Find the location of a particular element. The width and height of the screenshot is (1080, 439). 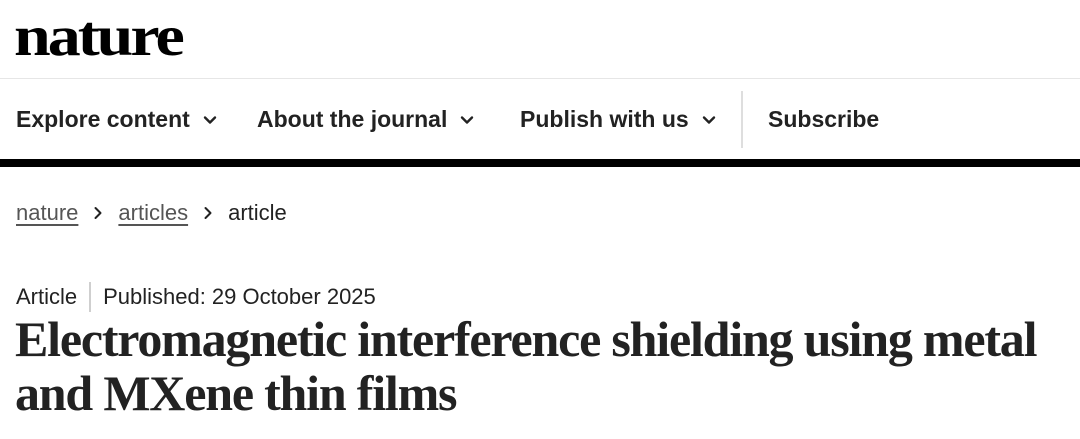

breadcrumb: nature articles article is located at coordinates (151, 213).